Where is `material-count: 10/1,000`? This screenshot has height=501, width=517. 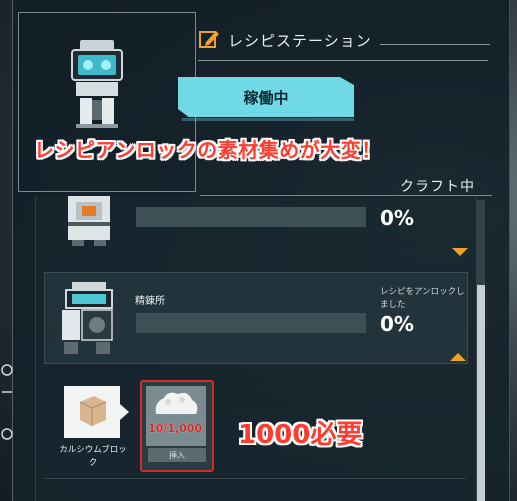
material-count: 10/1,000 is located at coordinates (175, 428).